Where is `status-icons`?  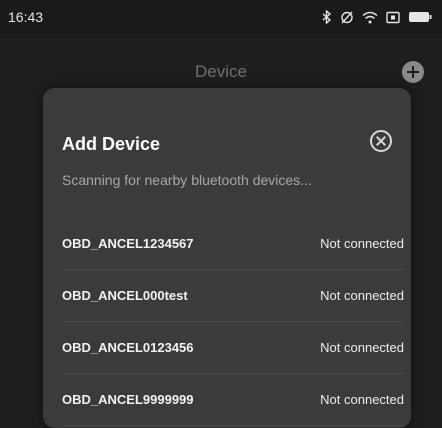
status-icons is located at coordinates (377, 17).